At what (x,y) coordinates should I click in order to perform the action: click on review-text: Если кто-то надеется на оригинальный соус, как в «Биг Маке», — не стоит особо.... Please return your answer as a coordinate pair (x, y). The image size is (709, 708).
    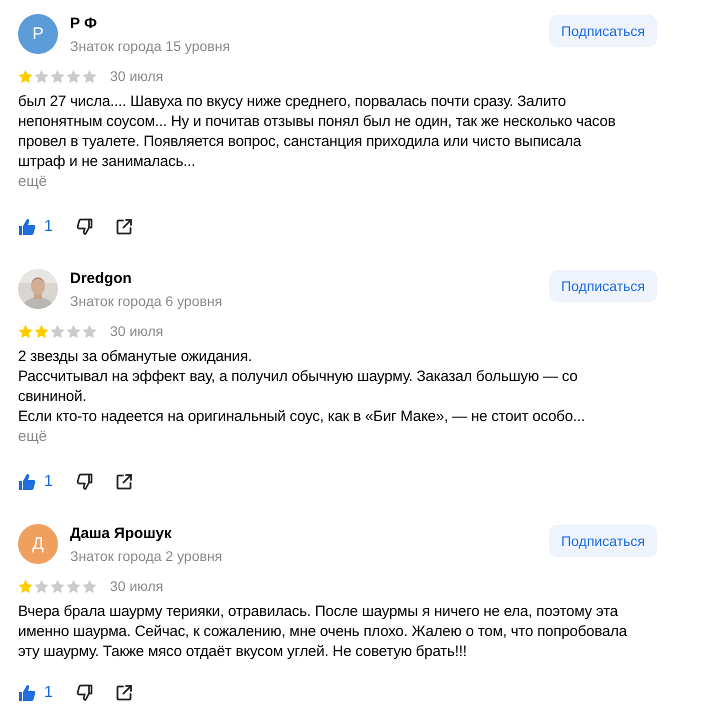
    Looking at the image, I should click on (302, 417).